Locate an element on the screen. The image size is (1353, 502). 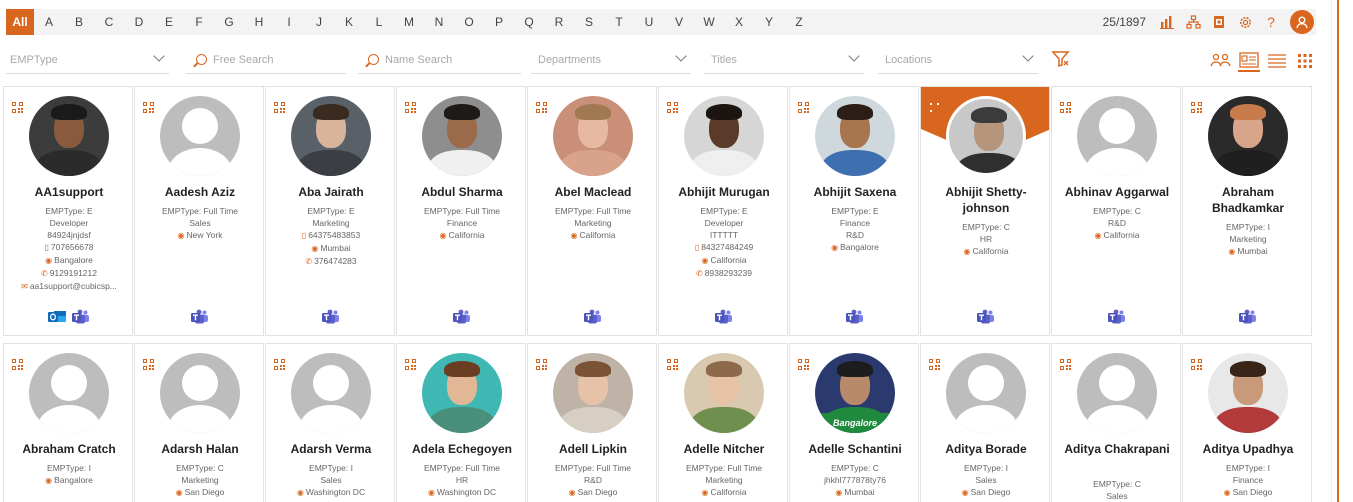
letter-filter-e: E is located at coordinates (169, 22).